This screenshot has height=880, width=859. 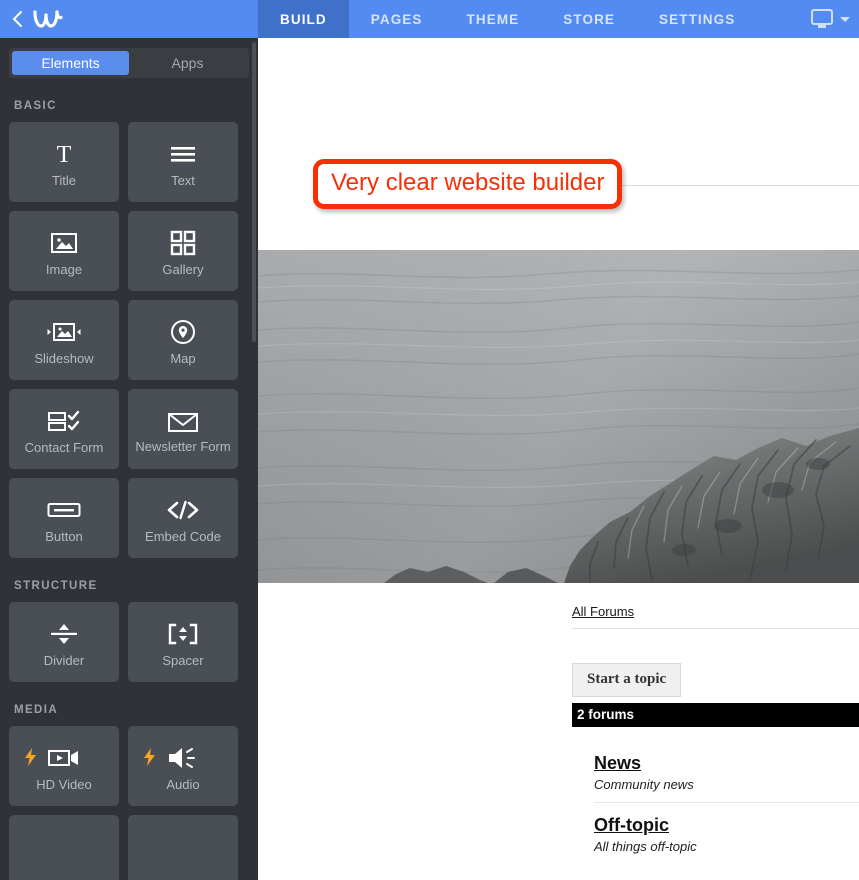 I want to click on element-tile-audio: Audio, so click(x=183, y=766).